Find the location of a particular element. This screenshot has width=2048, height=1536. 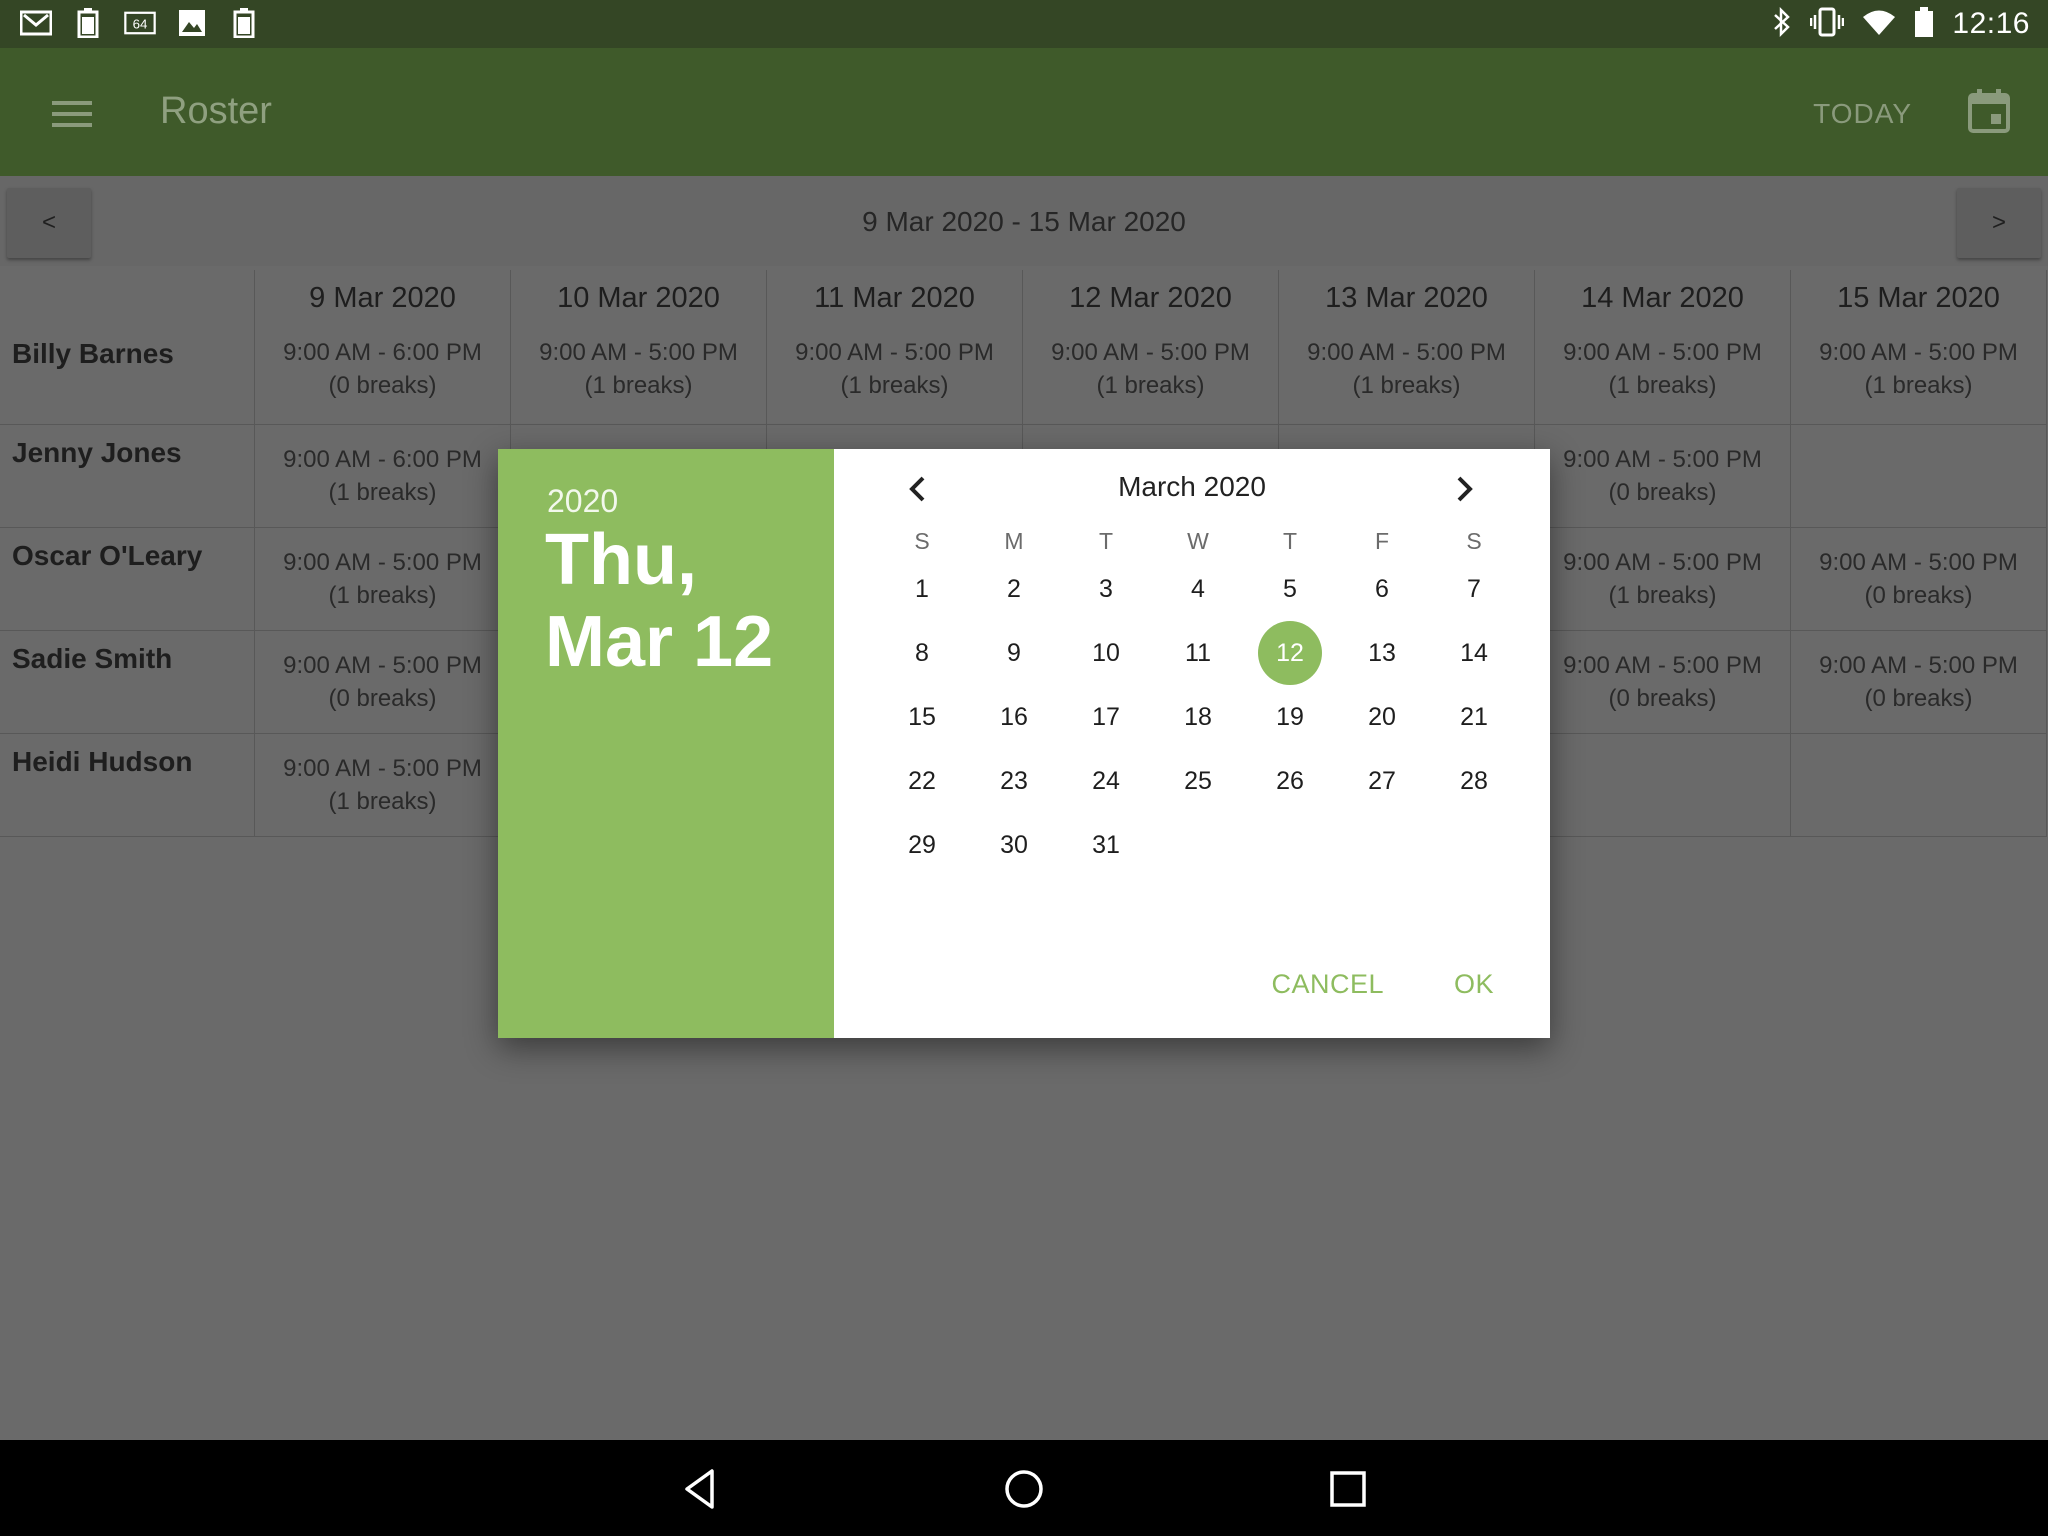

day-number: 7 is located at coordinates (1474, 588).